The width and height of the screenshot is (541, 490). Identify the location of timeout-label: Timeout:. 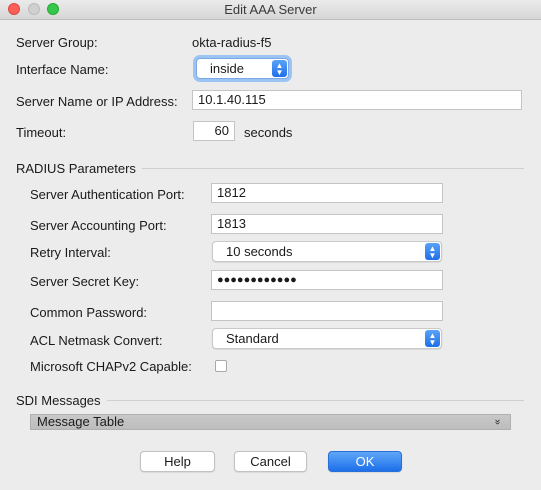
(41, 132).